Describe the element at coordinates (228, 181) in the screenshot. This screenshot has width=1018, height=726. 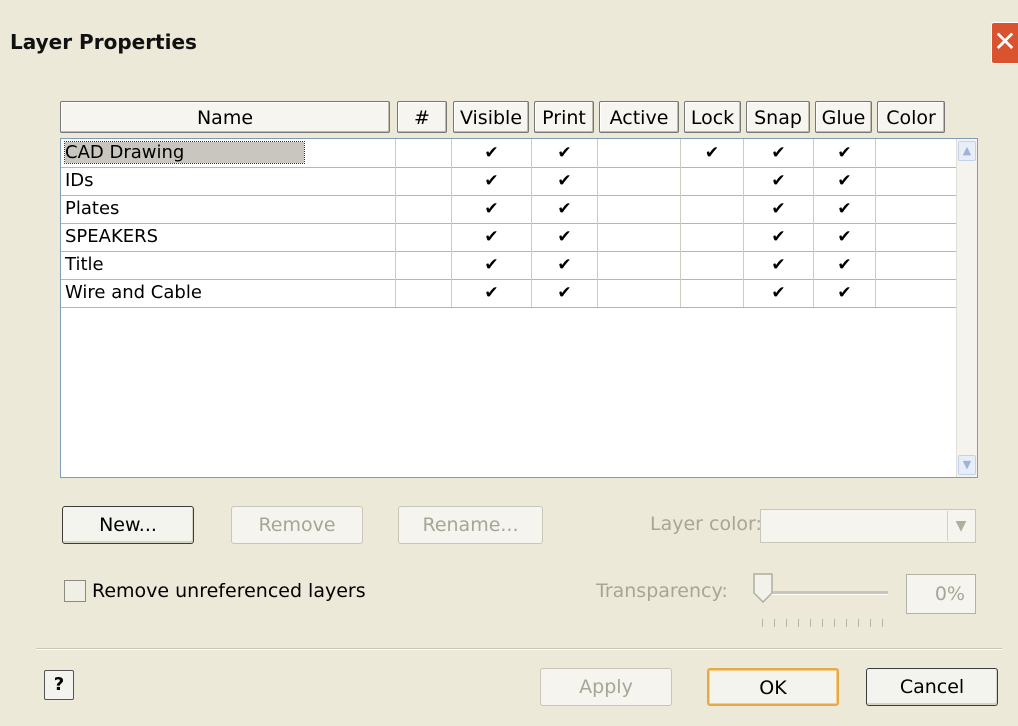
I see `cell-name: IDs` at that location.